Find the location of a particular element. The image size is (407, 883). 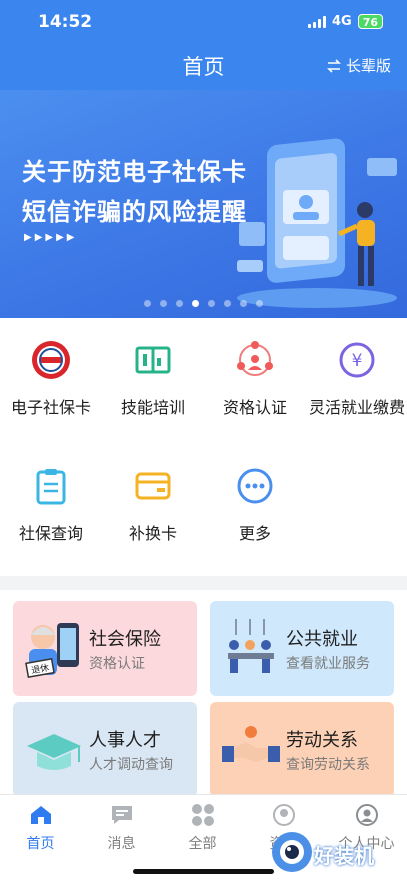

phone-illustration-icon is located at coordinates (317, 223).